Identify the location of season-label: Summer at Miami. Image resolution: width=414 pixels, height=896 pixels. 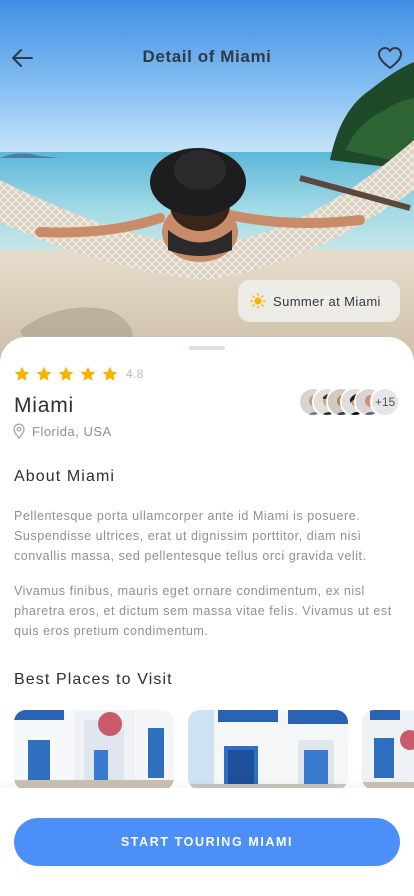
(327, 301).